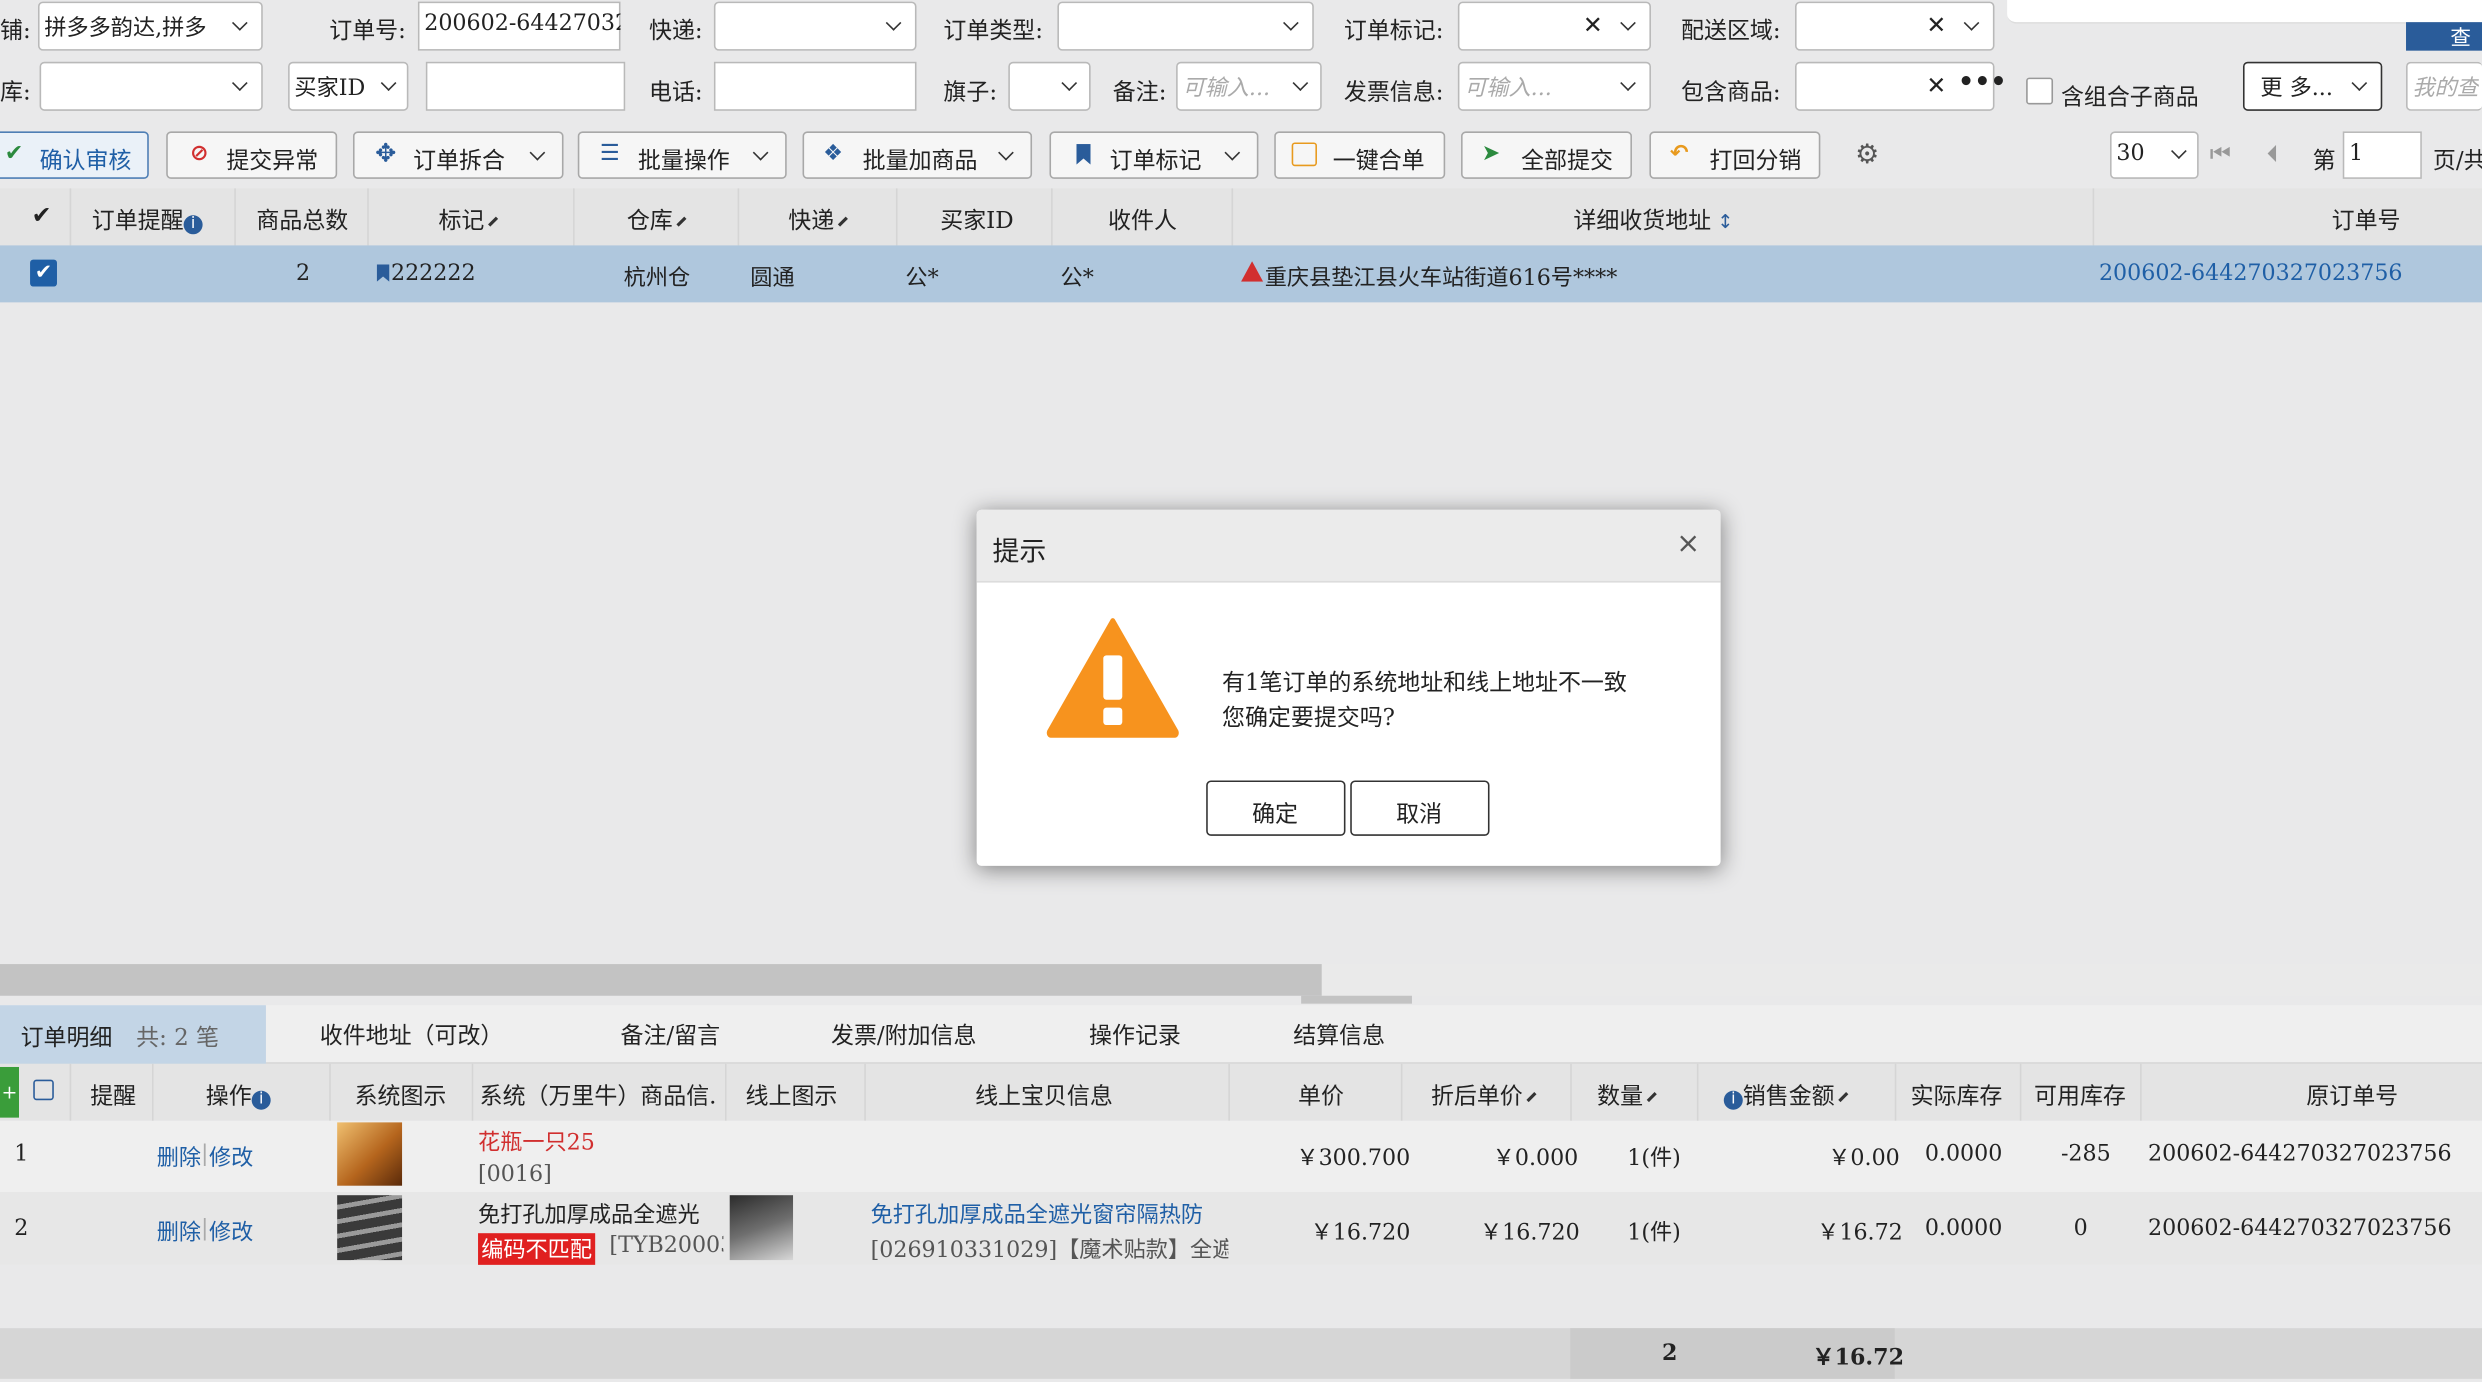 This screenshot has height=1382, width=2482. I want to click on dcol-price: 单价, so click(1320, 1097).